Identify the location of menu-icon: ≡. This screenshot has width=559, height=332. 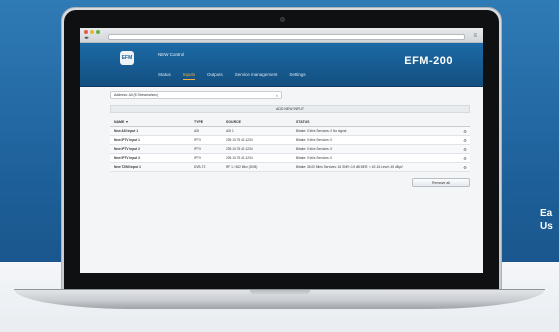
(475, 36).